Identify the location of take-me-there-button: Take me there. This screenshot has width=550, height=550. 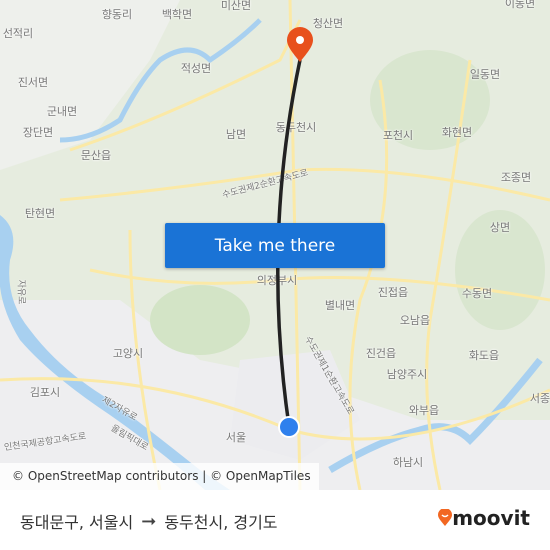
(275, 245).